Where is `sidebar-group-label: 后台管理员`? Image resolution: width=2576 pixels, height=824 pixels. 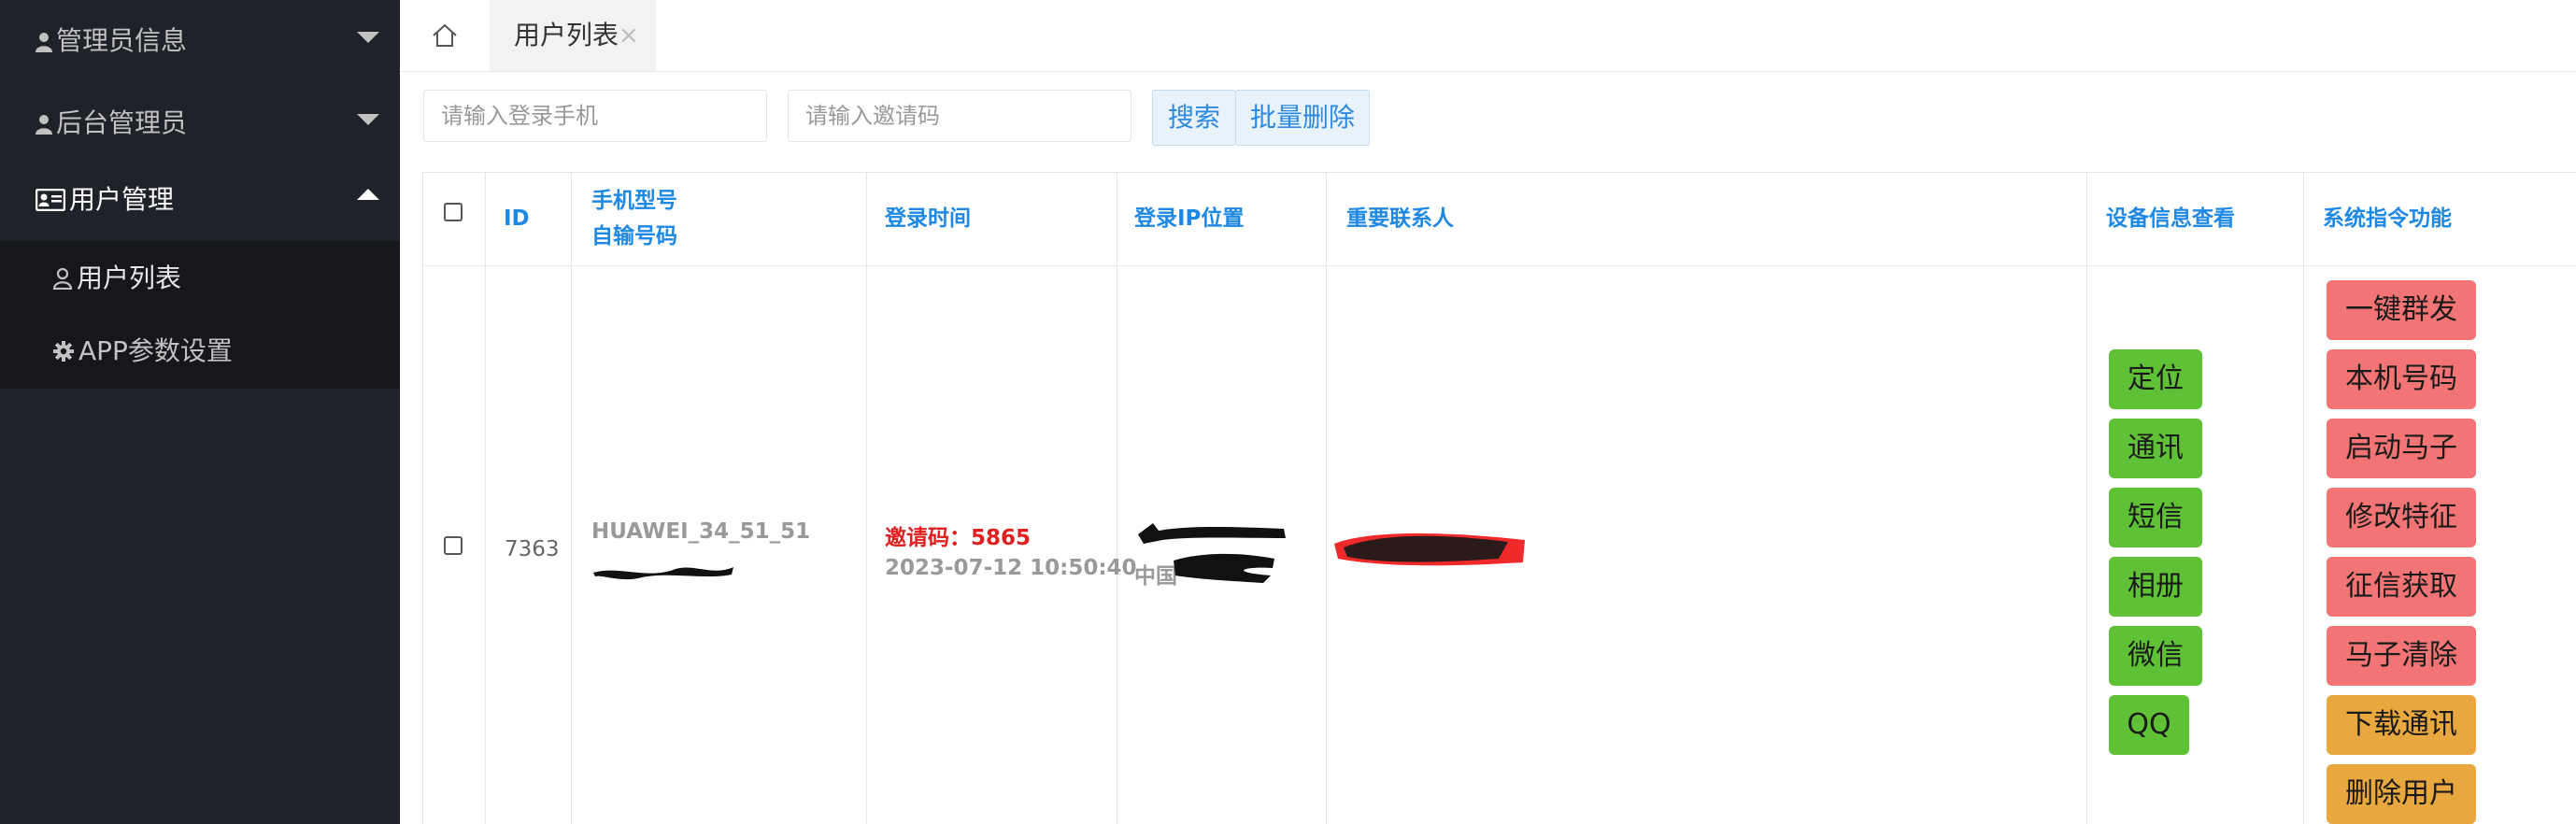
sidebar-group-label: 后台管理员 is located at coordinates (122, 123).